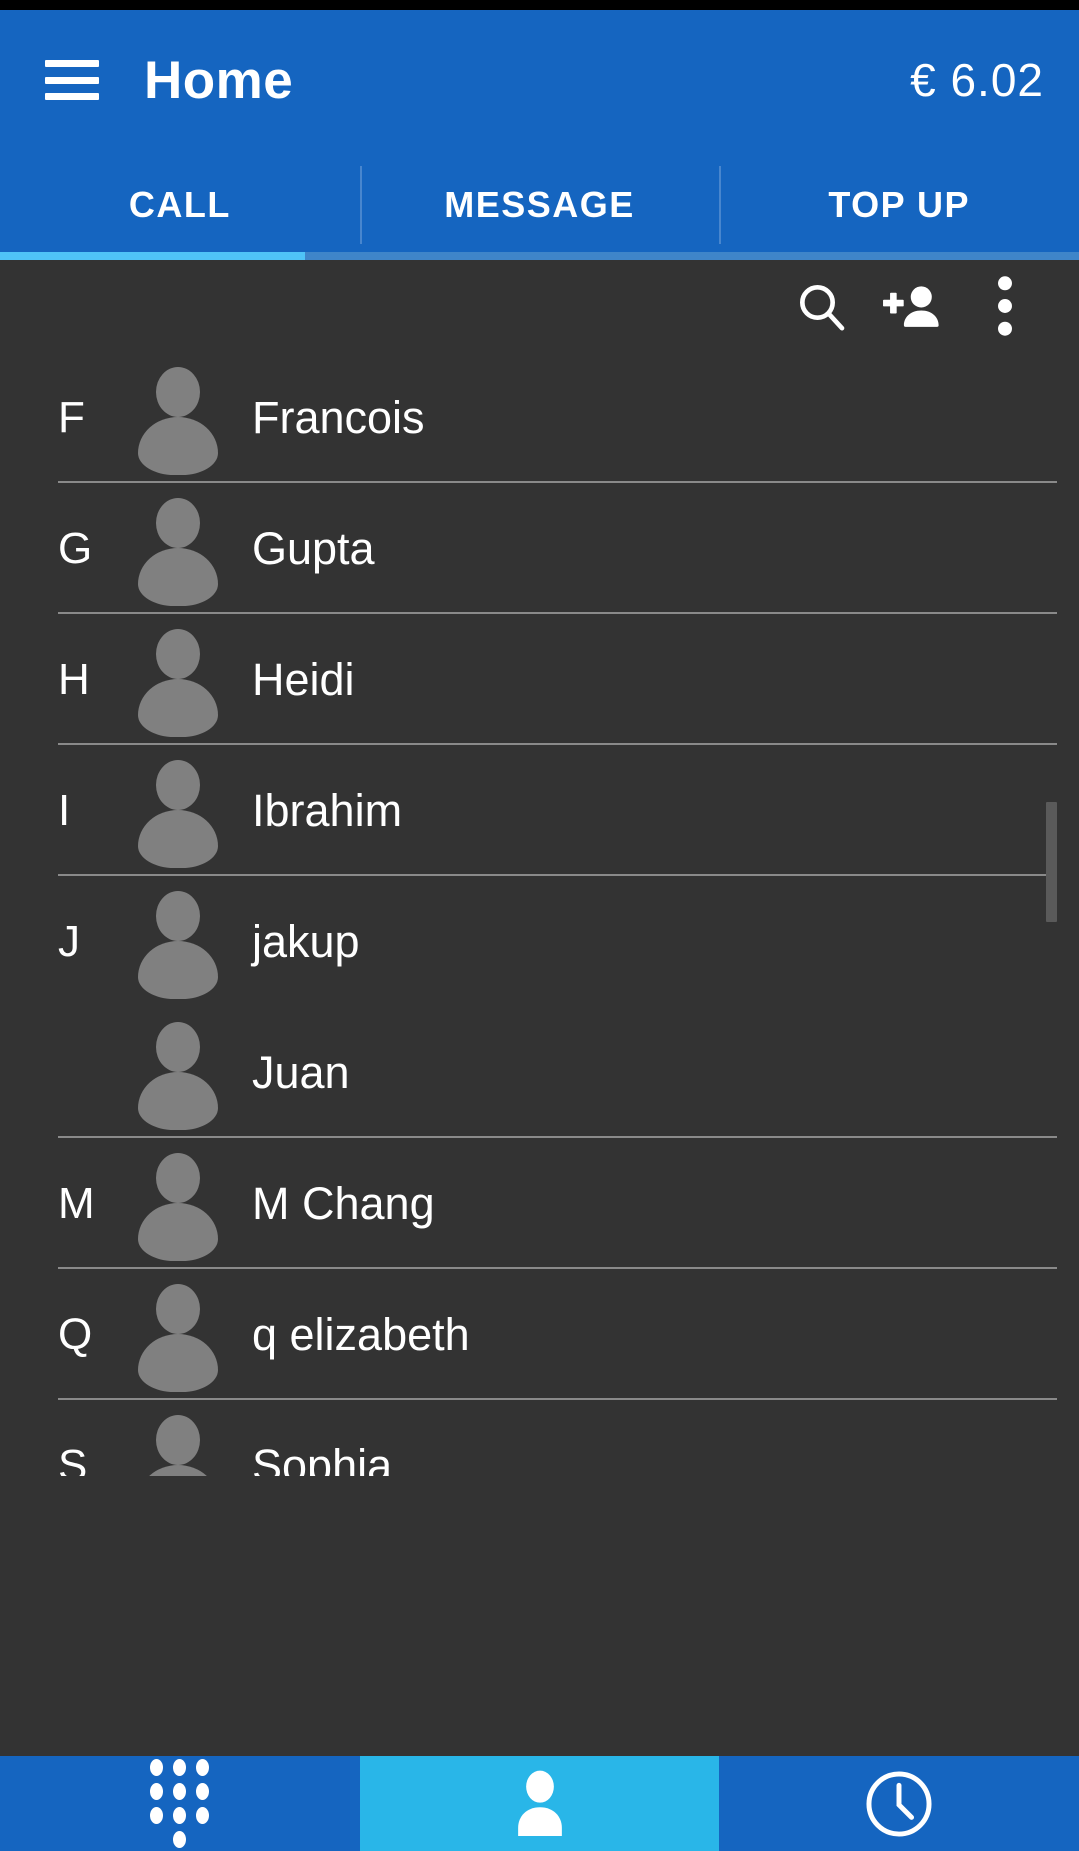 The image size is (1079, 1851). What do you see at coordinates (74, 679) in the screenshot?
I see `section-letter: H` at bounding box center [74, 679].